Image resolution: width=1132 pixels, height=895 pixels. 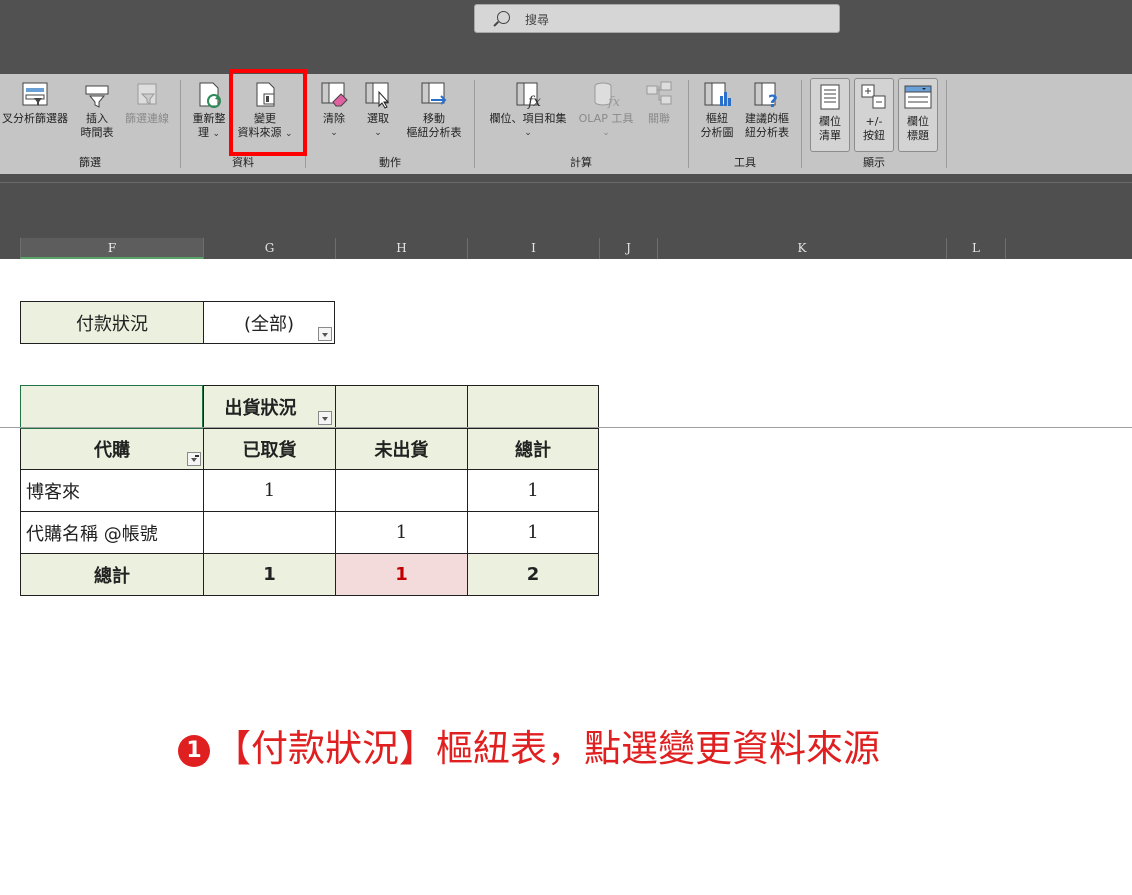 I want to click on col-header-picked: 已取貨, so click(x=269, y=449).